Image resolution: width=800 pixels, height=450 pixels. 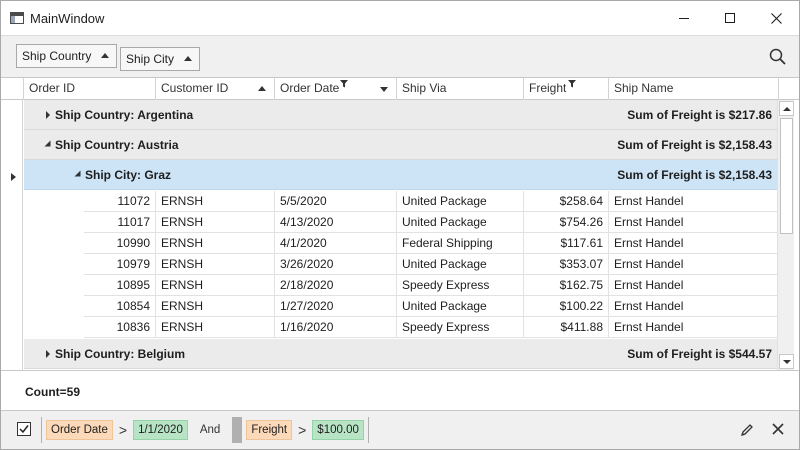 I want to click on group-caption: Ship Country: Argentina, so click(x=124, y=115).